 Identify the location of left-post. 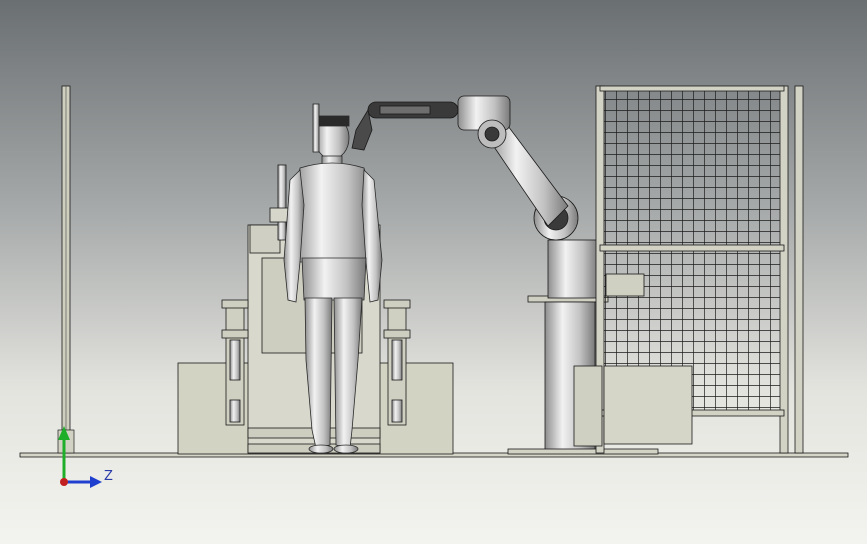
(66, 269).